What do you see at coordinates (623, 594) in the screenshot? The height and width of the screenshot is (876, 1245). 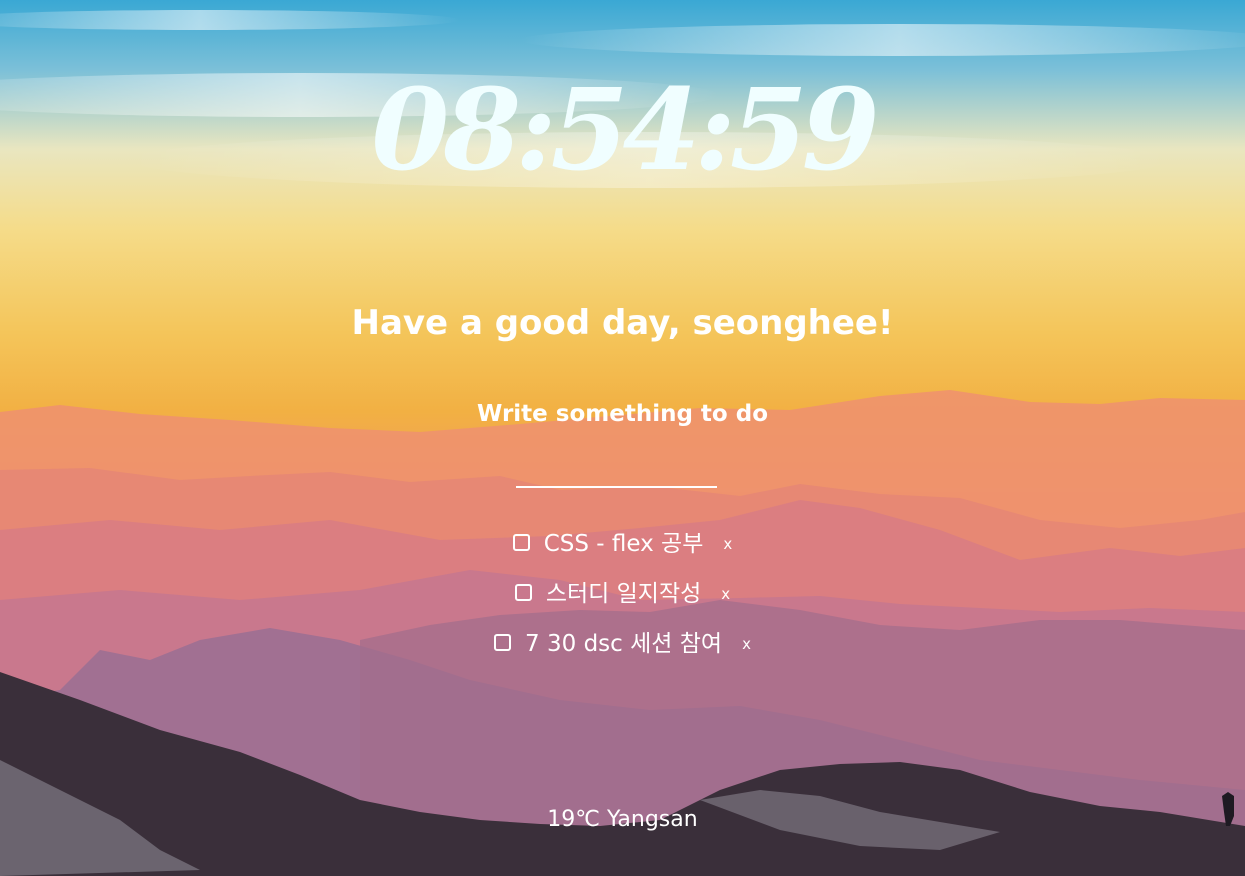 I see `todo-text: 스터디 일지작성` at bounding box center [623, 594].